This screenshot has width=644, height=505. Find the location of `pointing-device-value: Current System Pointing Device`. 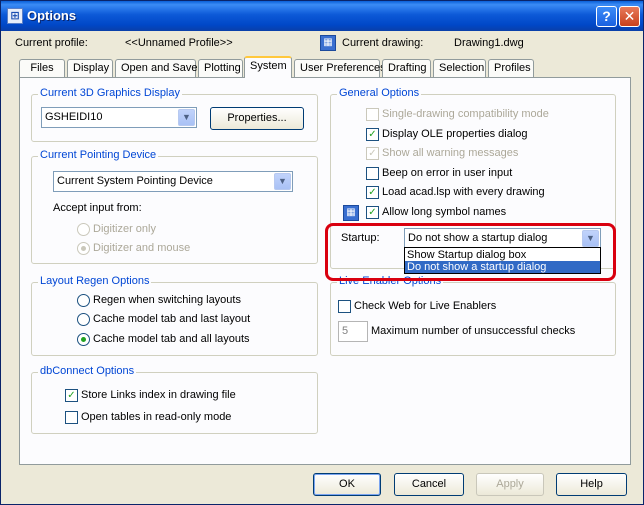

pointing-device-value: Current System Pointing Device is located at coordinates (135, 181).